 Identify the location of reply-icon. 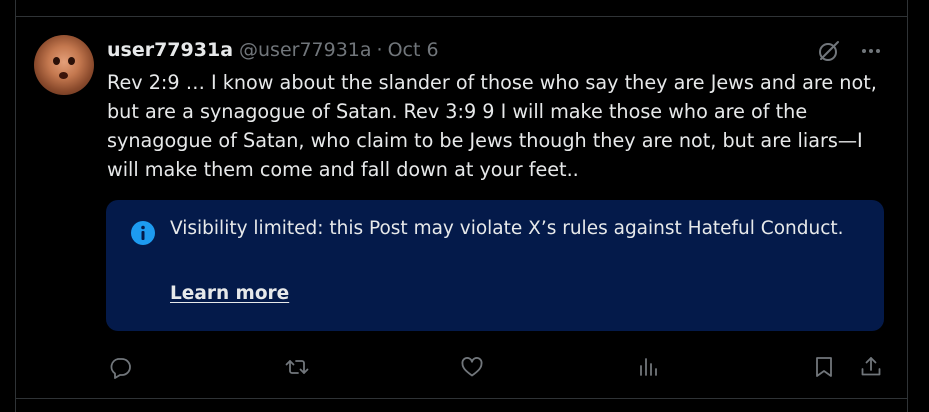
(120, 367).